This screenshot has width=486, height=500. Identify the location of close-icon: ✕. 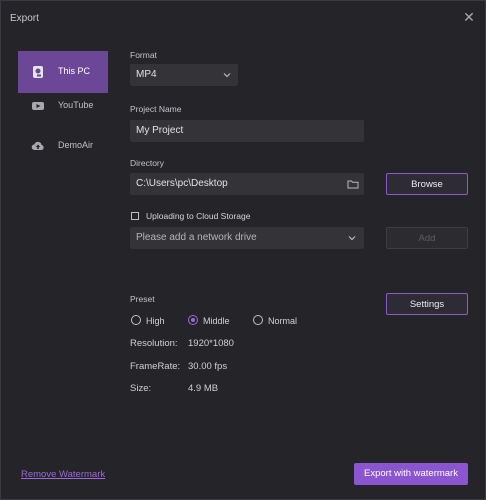
(469, 17).